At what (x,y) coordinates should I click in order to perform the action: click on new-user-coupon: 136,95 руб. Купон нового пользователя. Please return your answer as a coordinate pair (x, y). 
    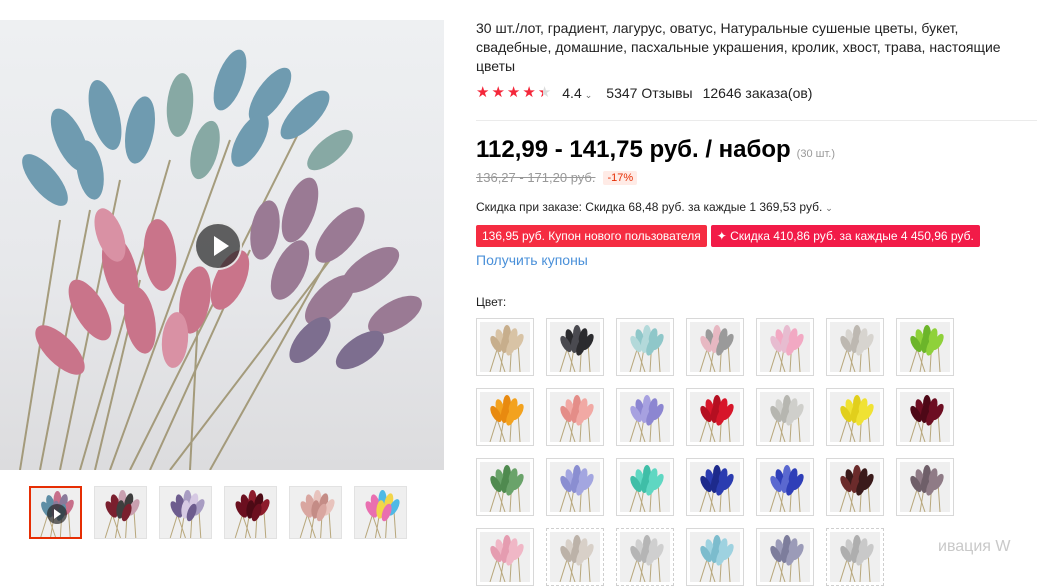
    Looking at the image, I should click on (591, 236).